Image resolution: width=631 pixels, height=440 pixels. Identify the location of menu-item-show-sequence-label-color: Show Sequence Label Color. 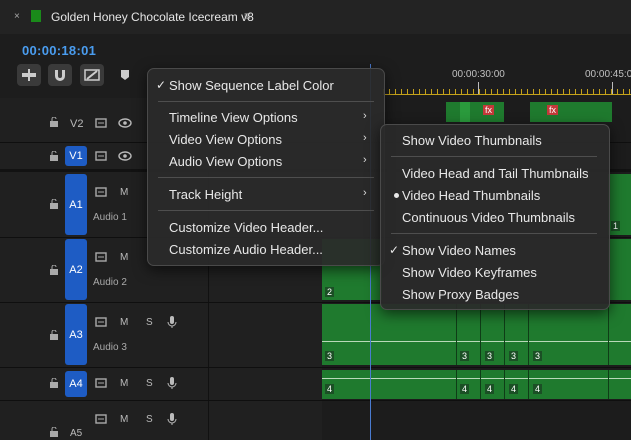
(251, 85).